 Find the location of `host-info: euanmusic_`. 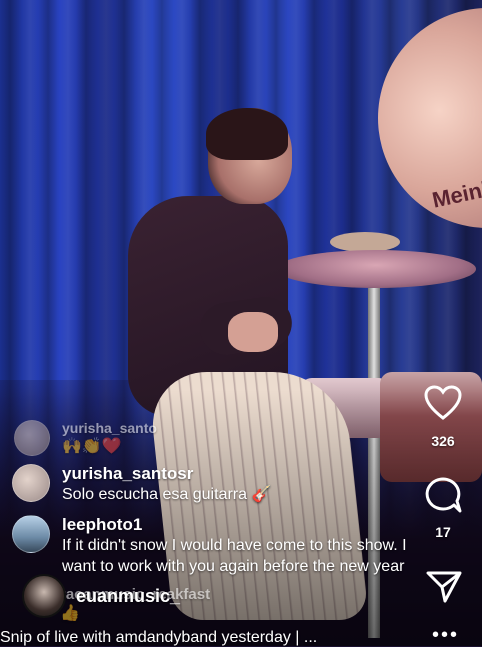

host-info: euanmusic_ is located at coordinates (101, 596).